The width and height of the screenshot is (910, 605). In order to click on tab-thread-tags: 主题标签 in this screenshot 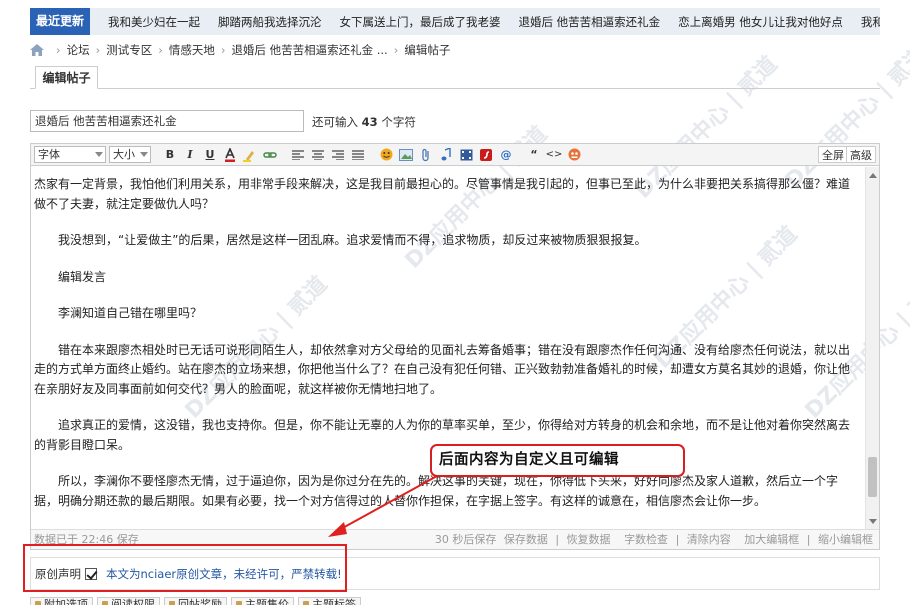, I will do `click(329, 601)`.